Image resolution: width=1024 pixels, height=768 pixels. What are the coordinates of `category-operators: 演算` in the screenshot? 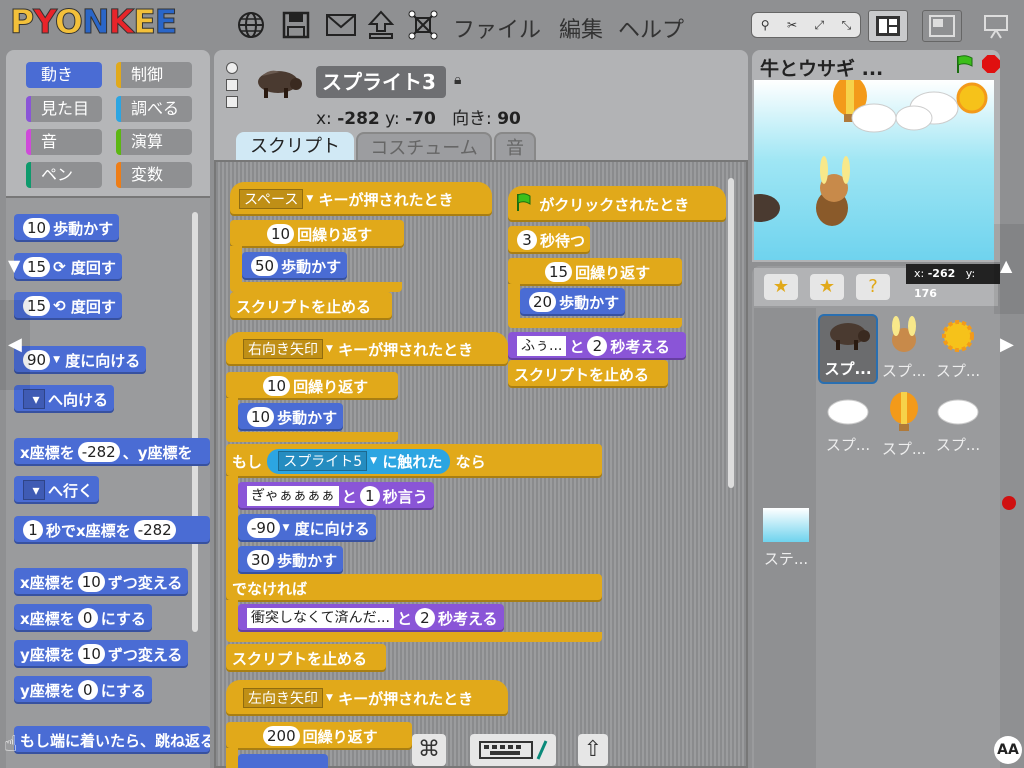 It's located at (154, 142).